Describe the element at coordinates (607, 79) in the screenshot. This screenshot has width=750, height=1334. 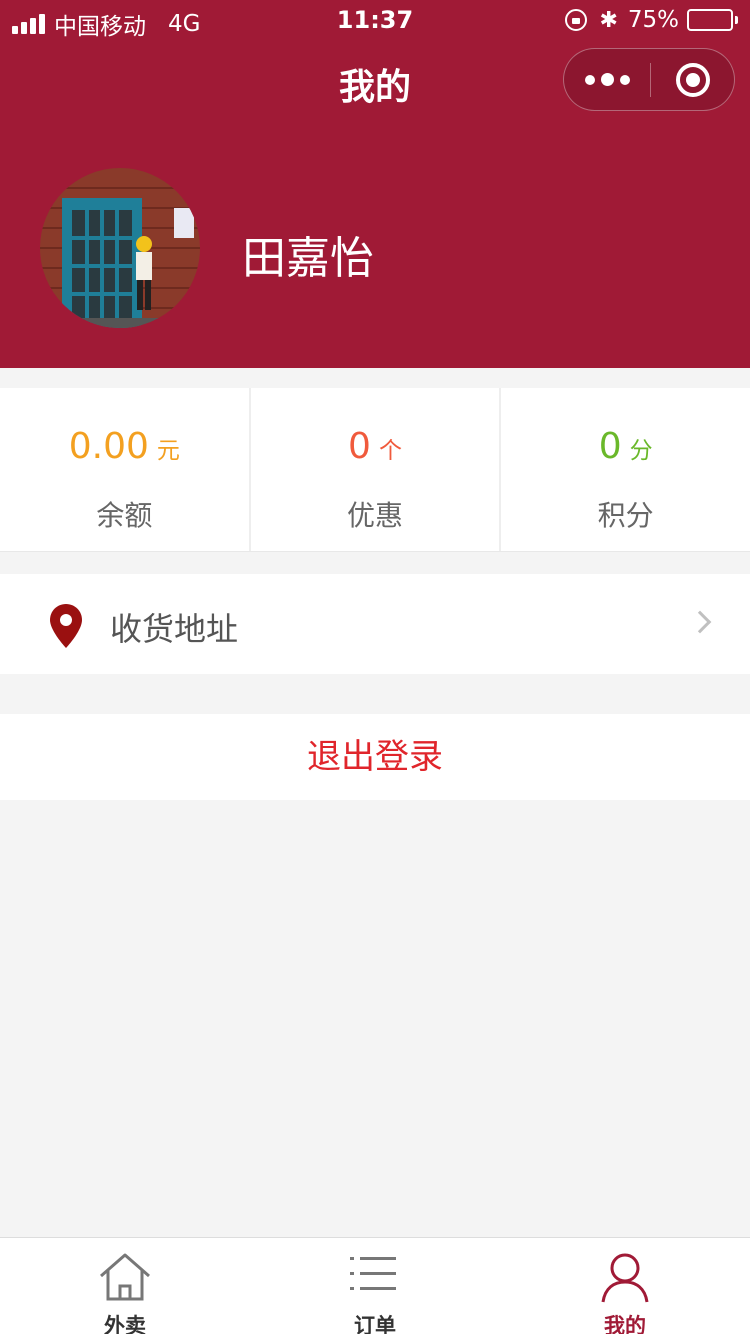
I see `more-menu-icon` at that location.